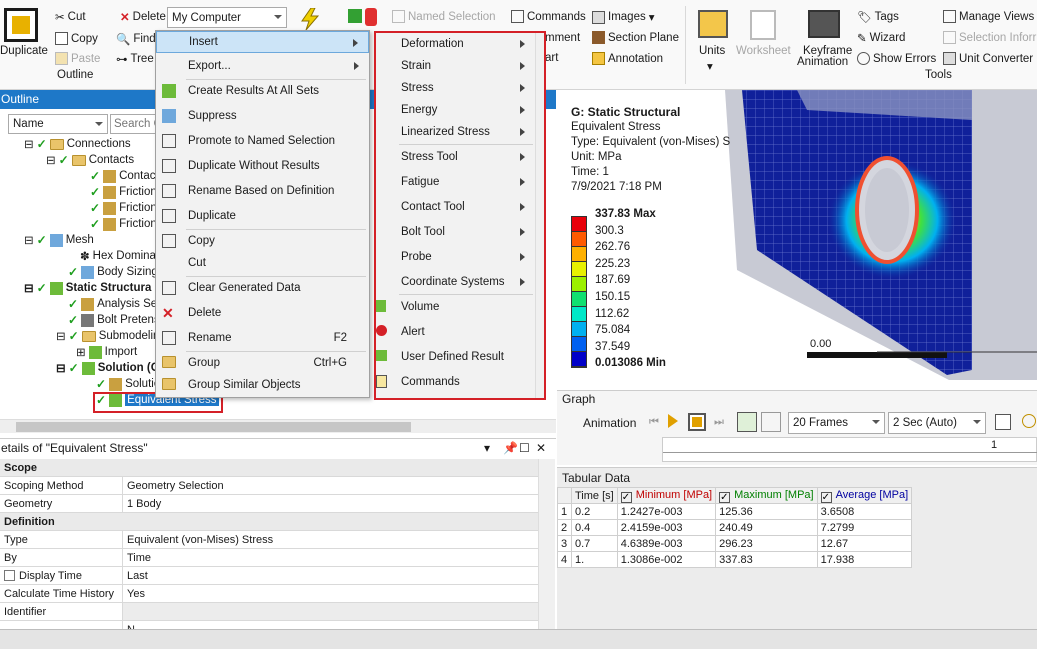 The image size is (1037, 649). Describe the element at coordinates (106, 352) in the screenshot. I see `tree-node: ⊞ Import` at that location.